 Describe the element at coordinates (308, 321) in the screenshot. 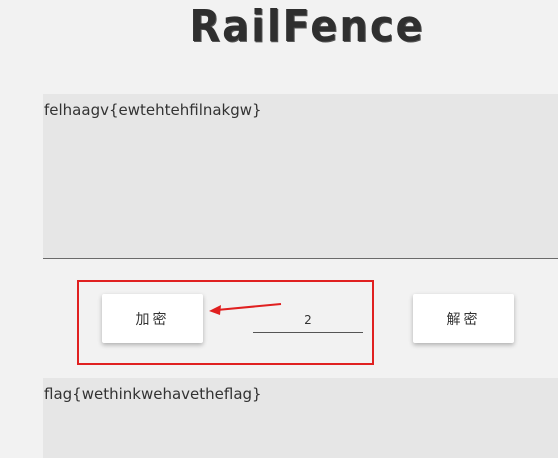

I see `key-input: 2` at that location.